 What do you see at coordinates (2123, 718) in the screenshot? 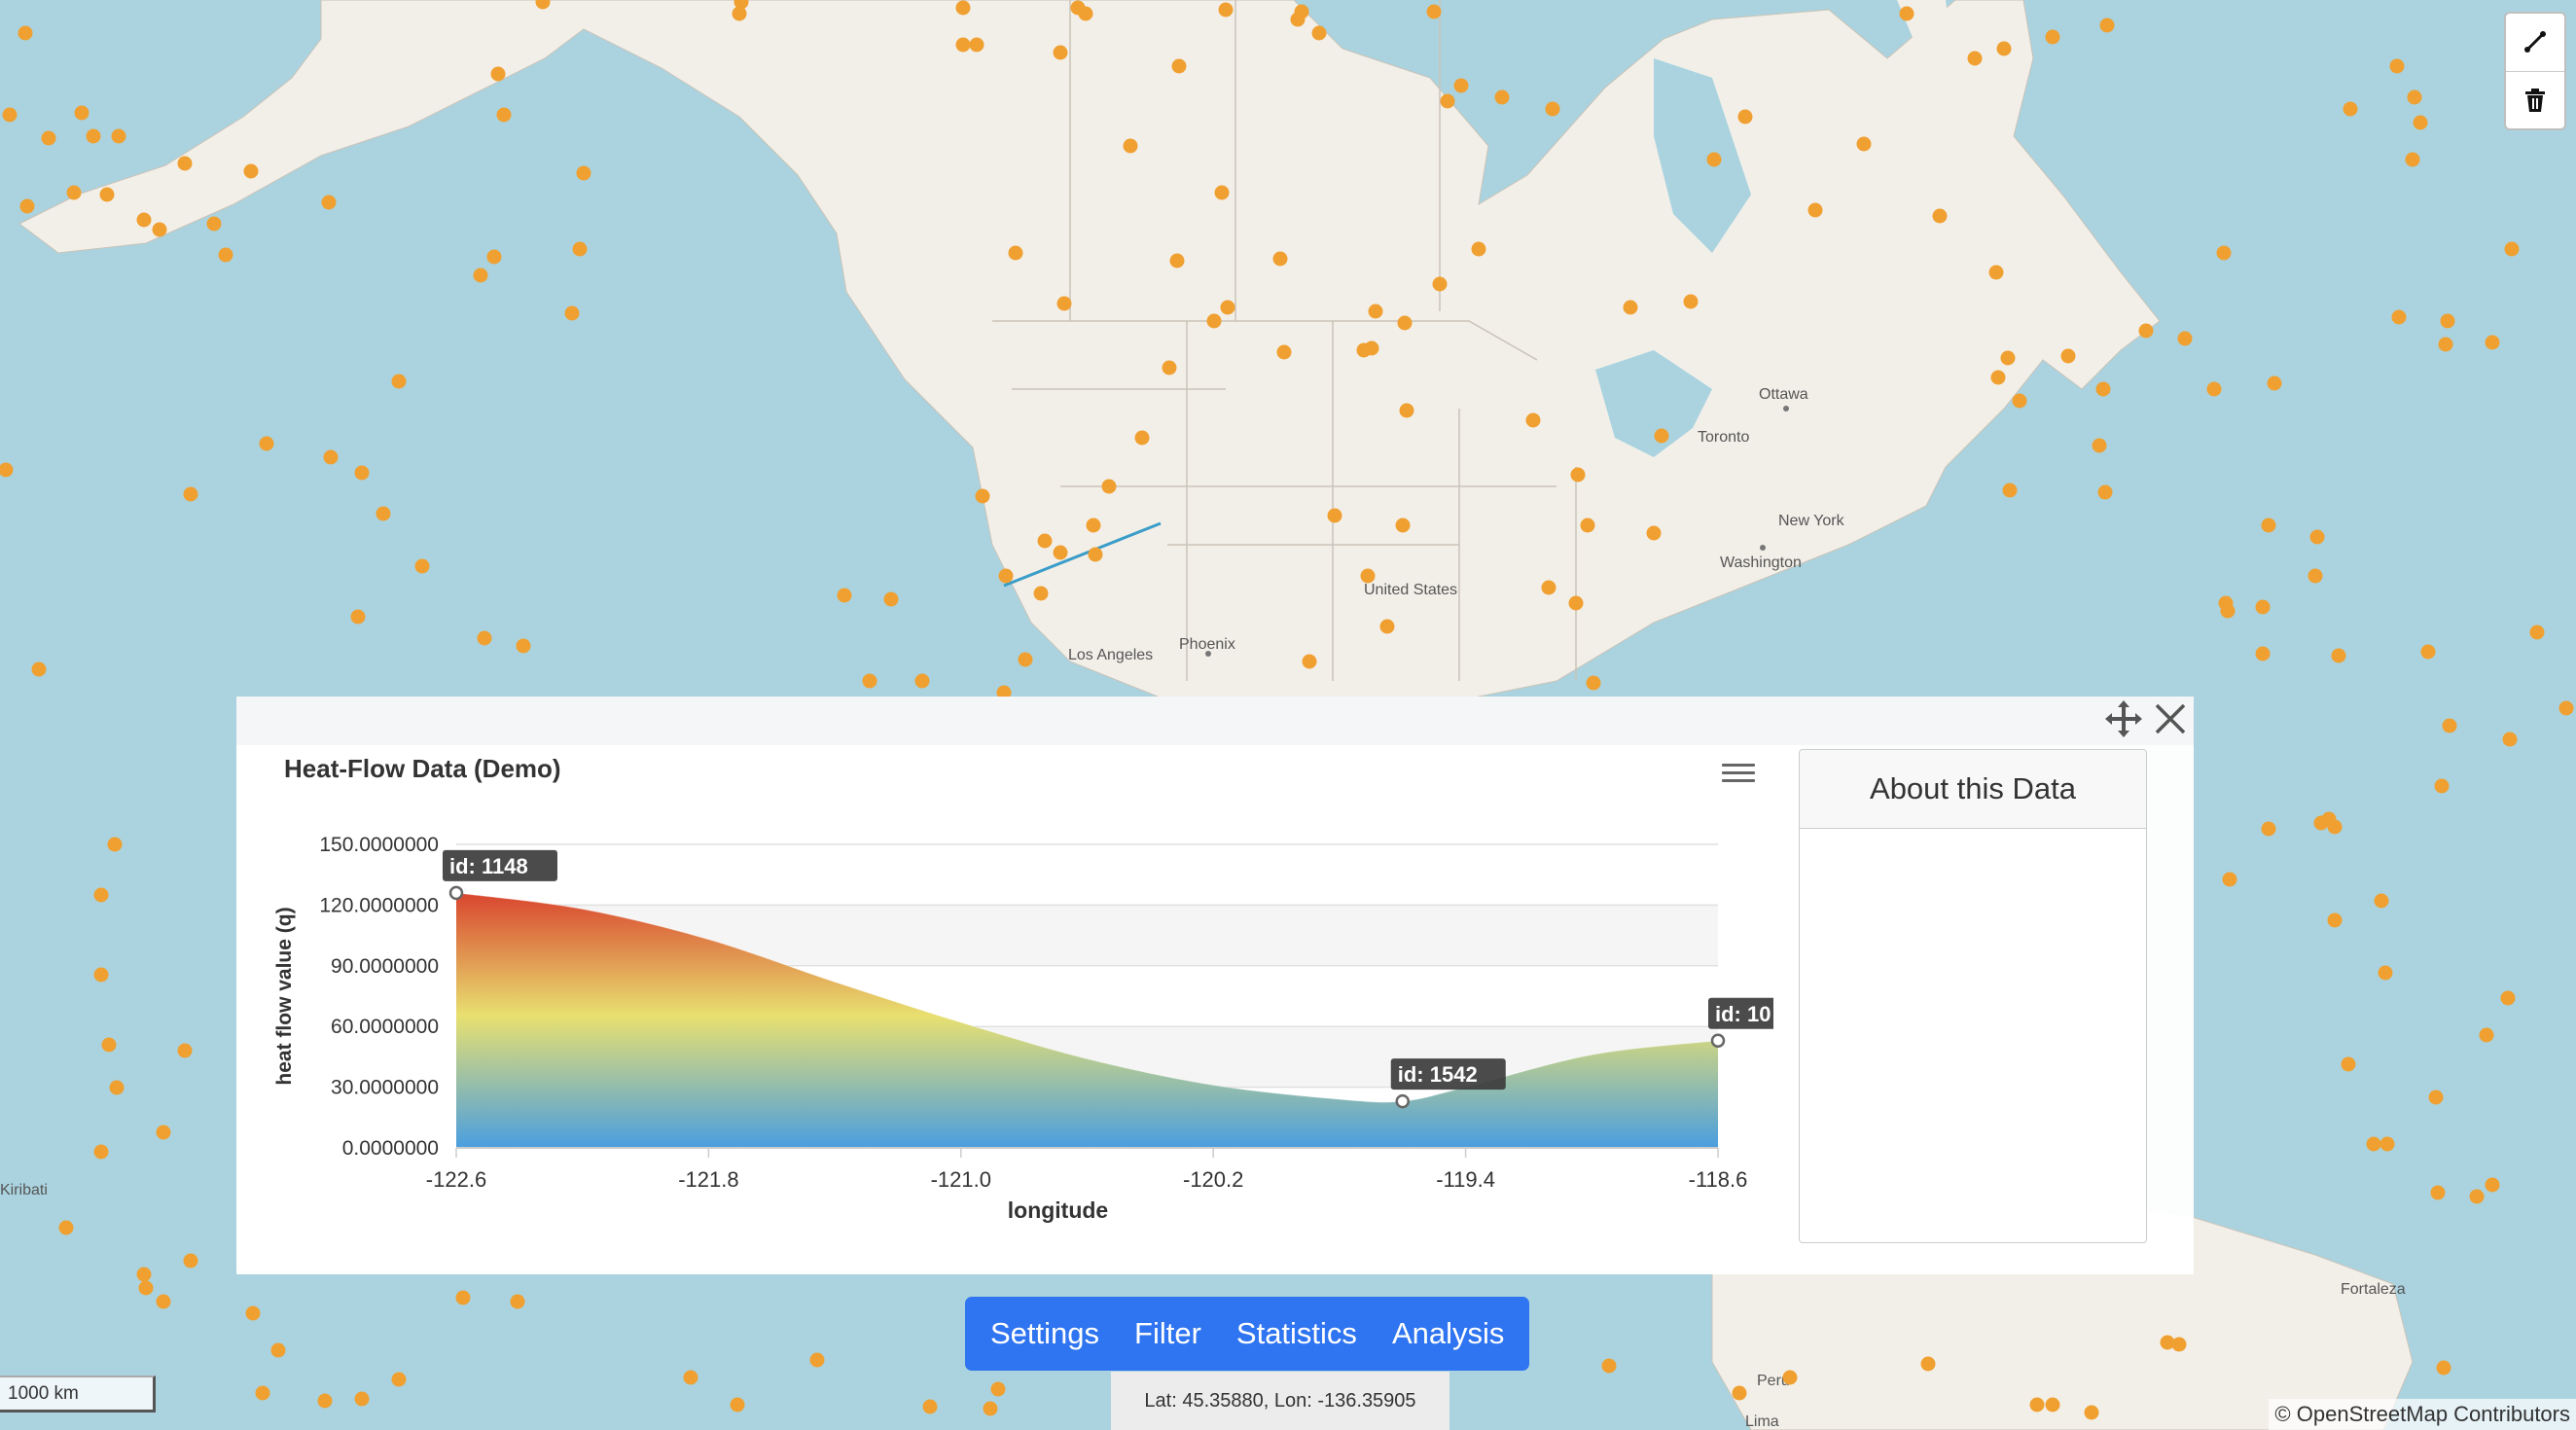
I see `move-icon` at bounding box center [2123, 718].